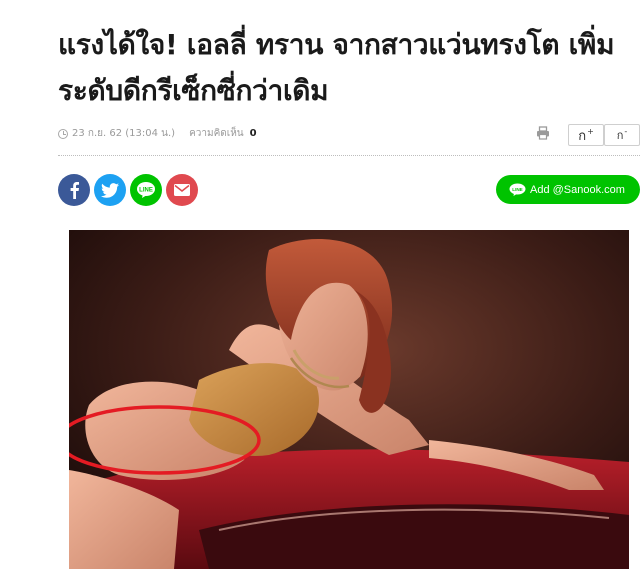 This screenshot has width=643, height=569. Describe the element at coordinates (349, 155) in the screenshot. I see `meta-divider` at that location.